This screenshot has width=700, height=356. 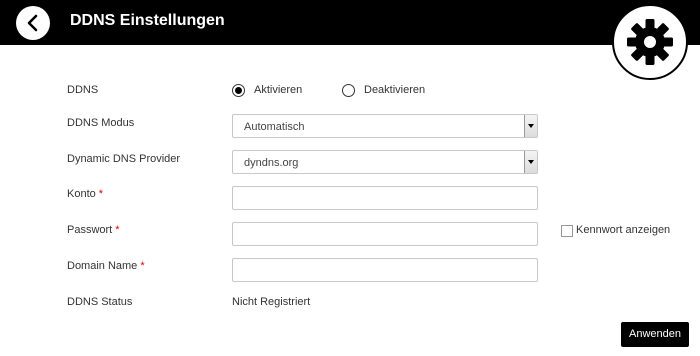 I want to click on provider-selected-value: dyndns.org, so click(x=271, y=163).